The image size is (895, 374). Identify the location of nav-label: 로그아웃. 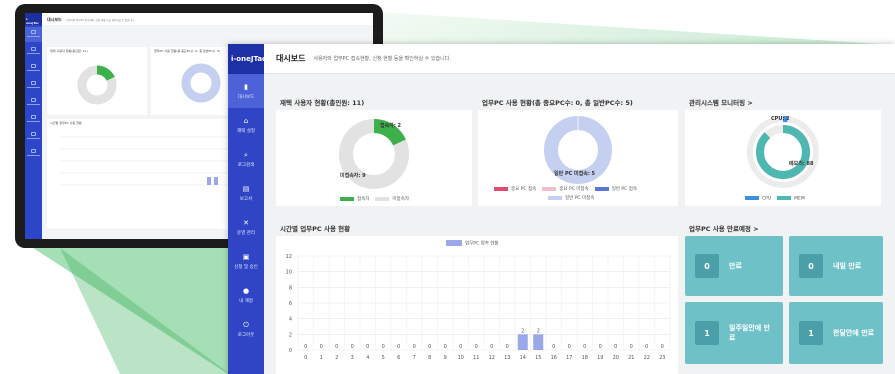
(246, 335).